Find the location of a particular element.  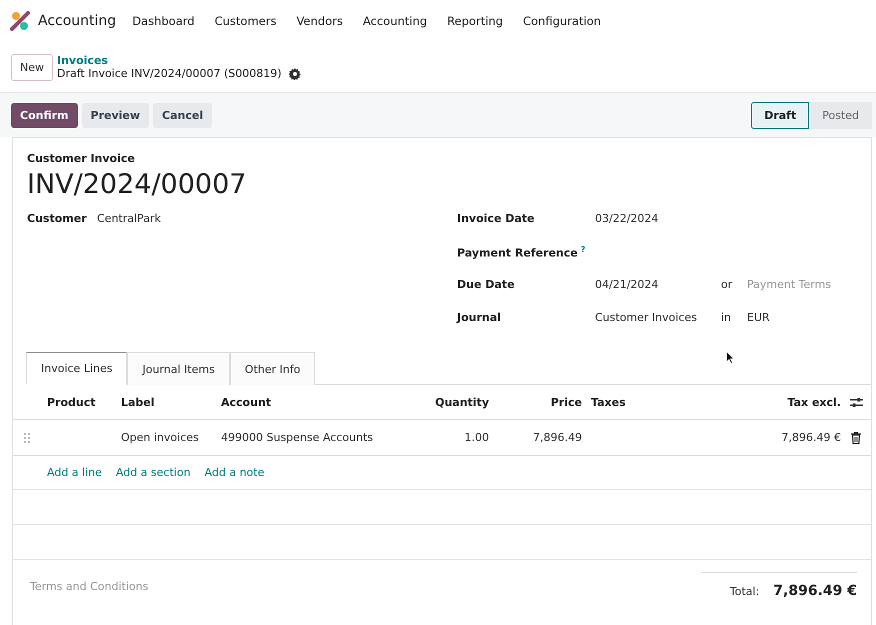

action-button: Preview is located at coordinates (116, 115).